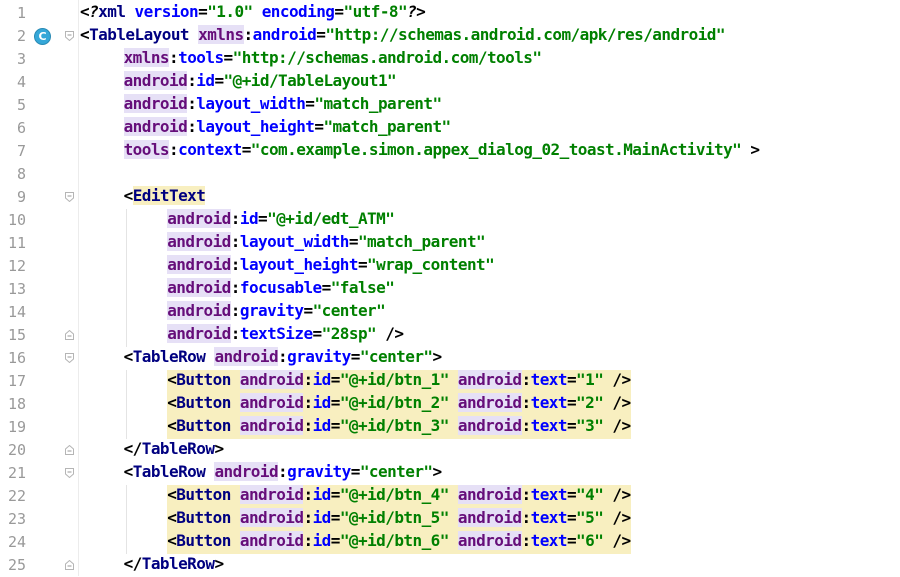 The height and width of the screenshot is (577, 900). I want to click on line-number: 21, so click(16, 473).